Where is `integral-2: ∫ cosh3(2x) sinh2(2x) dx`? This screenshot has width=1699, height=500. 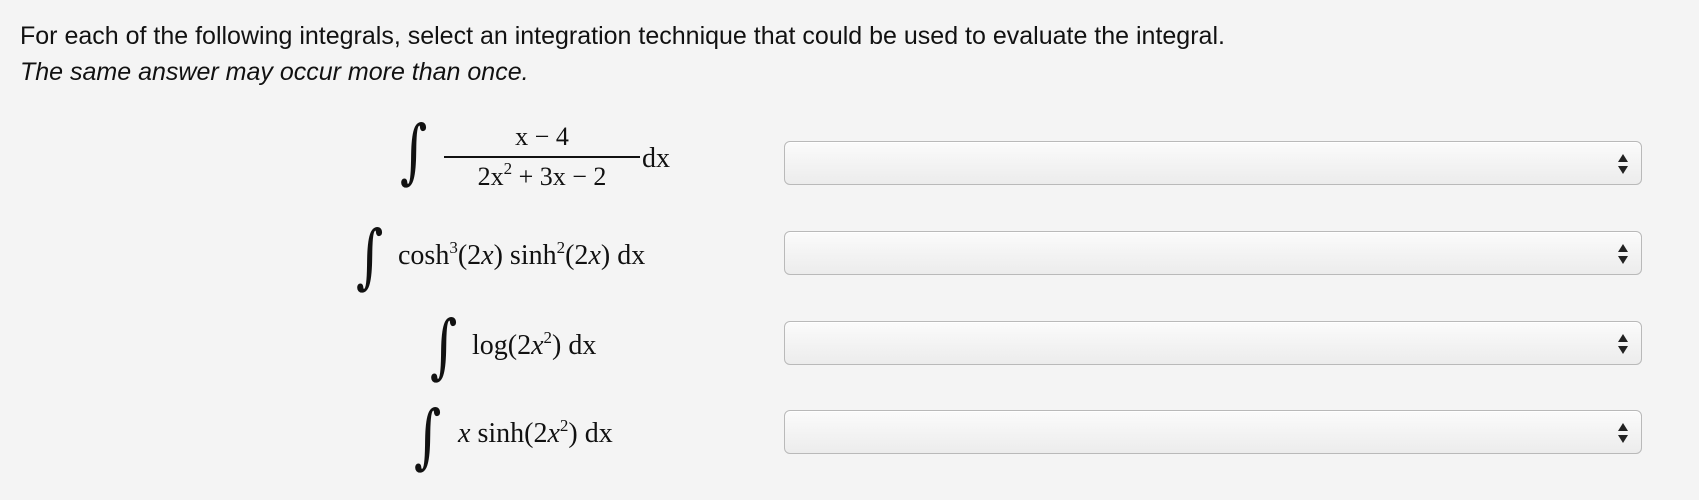 integral-2: ∫ cosh3(2x) sinh2(2x) dx is located at coordinates (546, 258).